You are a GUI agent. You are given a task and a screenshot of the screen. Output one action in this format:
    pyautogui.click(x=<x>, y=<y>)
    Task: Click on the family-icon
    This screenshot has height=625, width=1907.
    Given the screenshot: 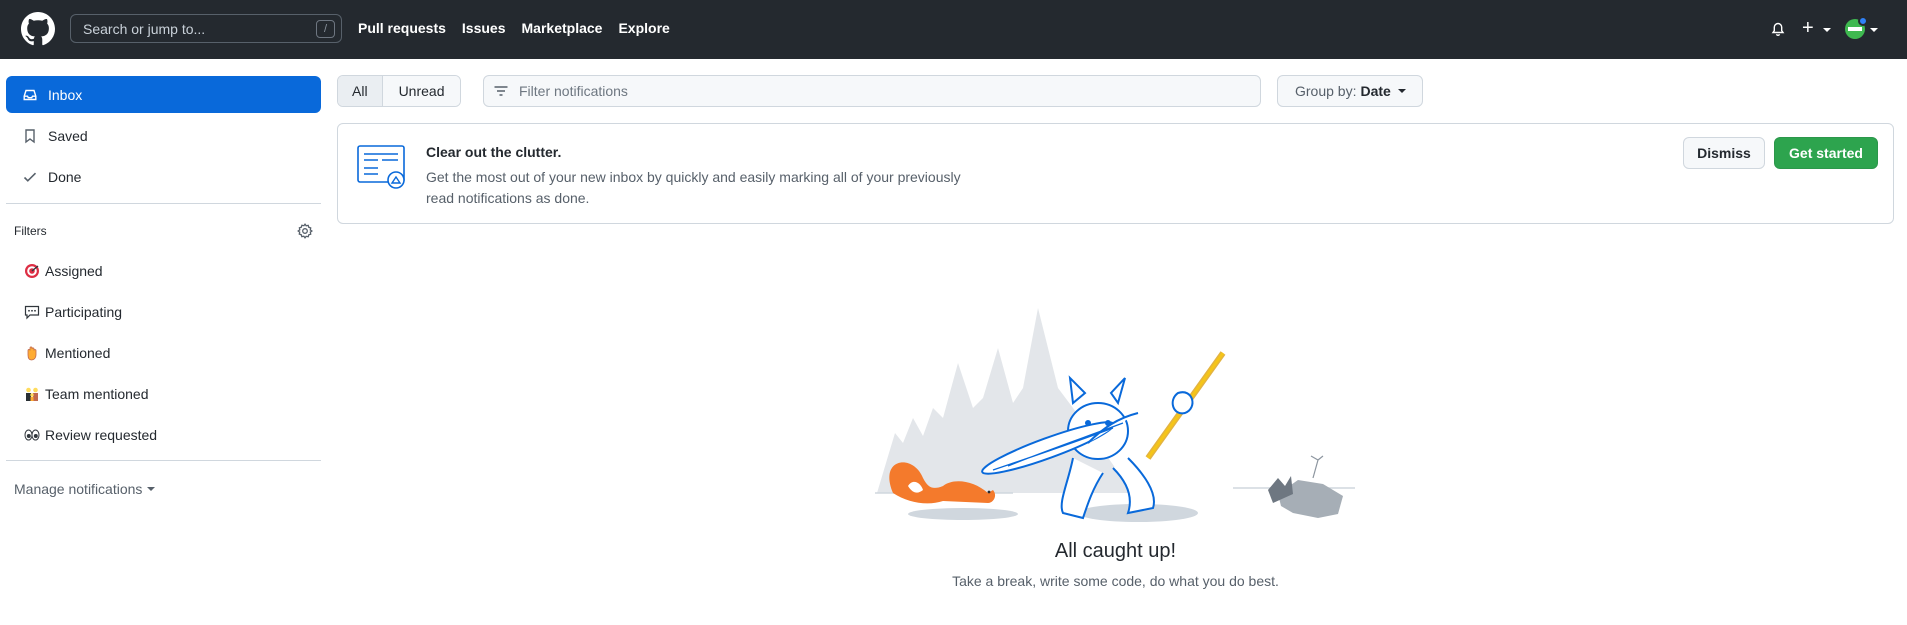 What is the action you would take?
    pyautogui.click(x=32, y=394)
    